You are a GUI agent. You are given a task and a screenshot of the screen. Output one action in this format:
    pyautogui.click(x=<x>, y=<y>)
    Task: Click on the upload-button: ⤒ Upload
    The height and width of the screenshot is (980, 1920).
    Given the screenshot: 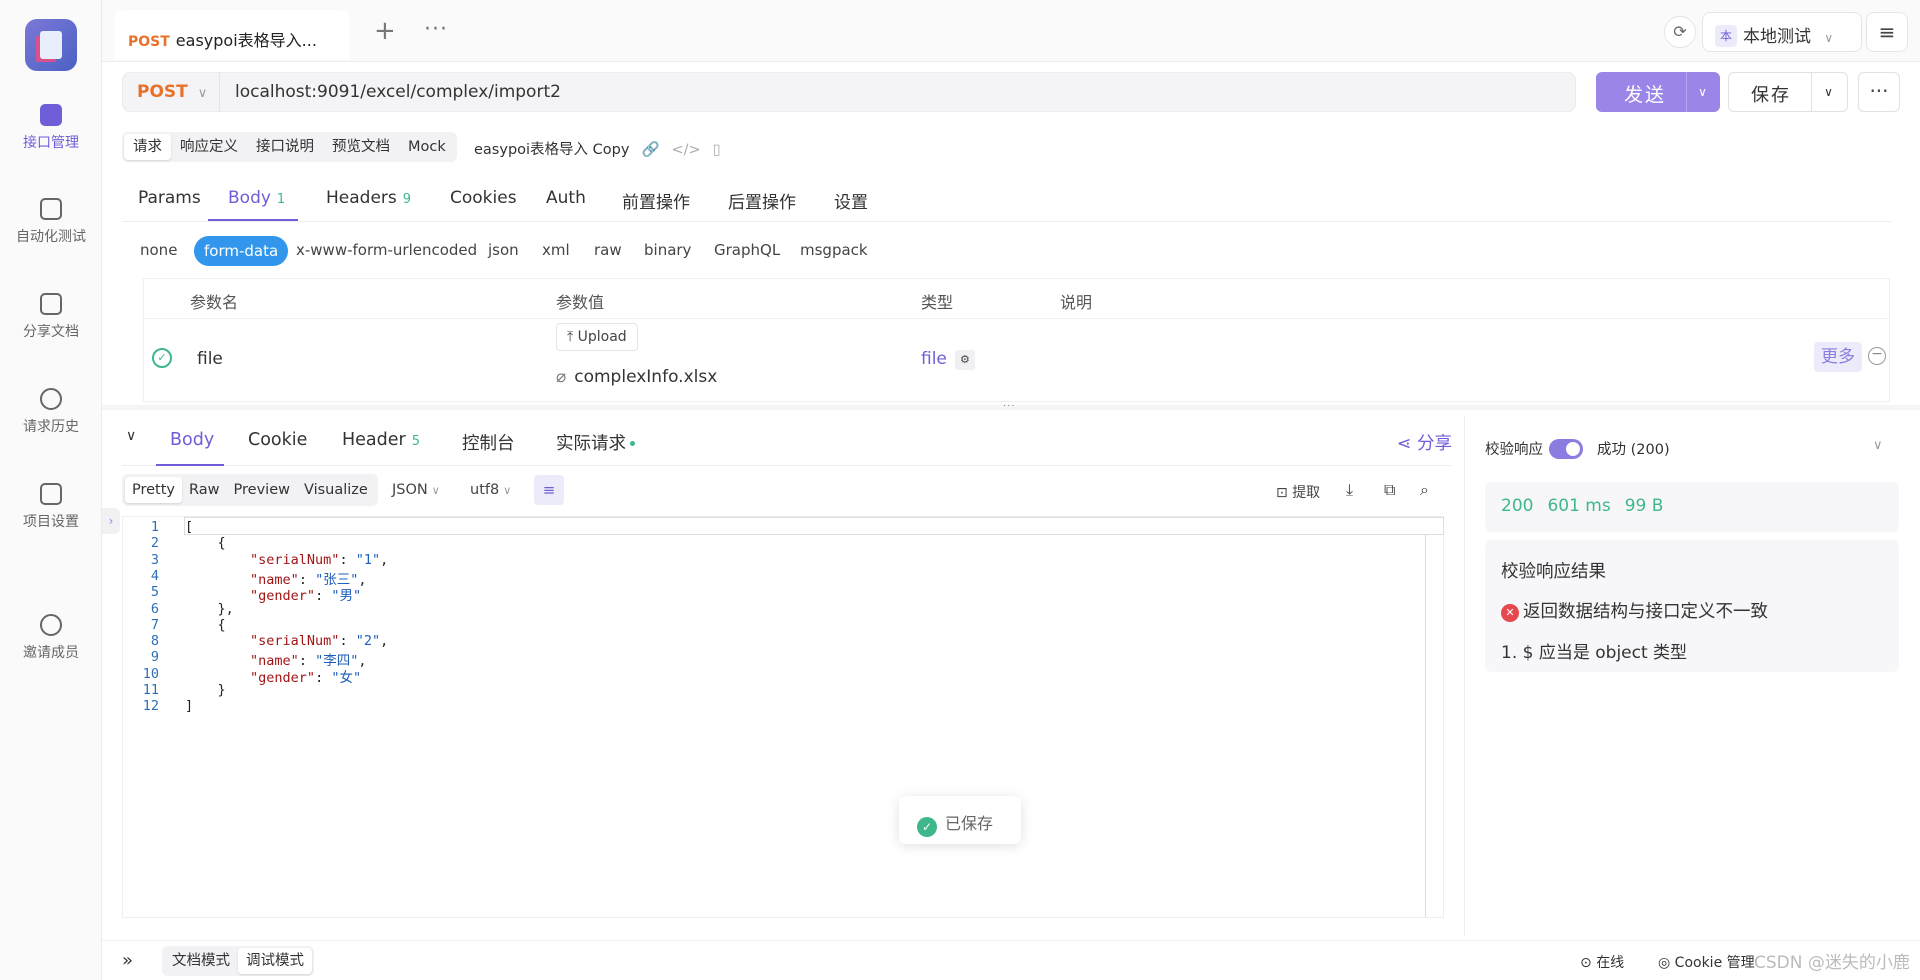 What is the action you would take?
    pyautogui.click(x=597, y=337)
    